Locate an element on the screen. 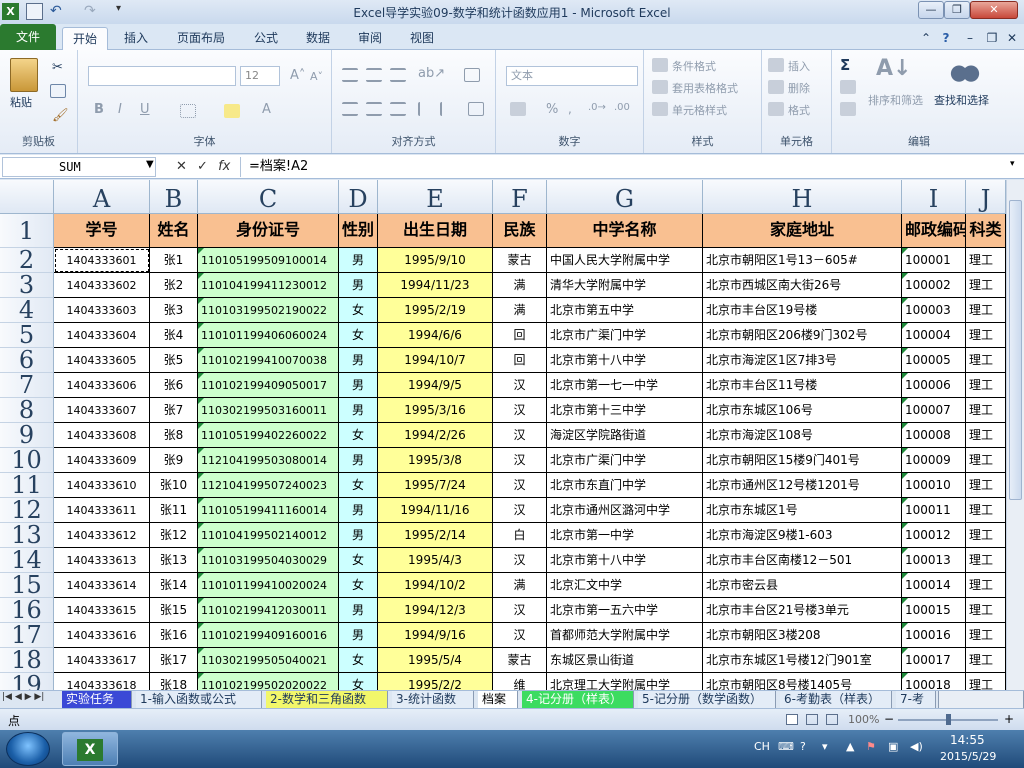 The height and width of the screenshot is (768, 1024). table-cell: 110102199412030011 is located at coordinates (268, 610).